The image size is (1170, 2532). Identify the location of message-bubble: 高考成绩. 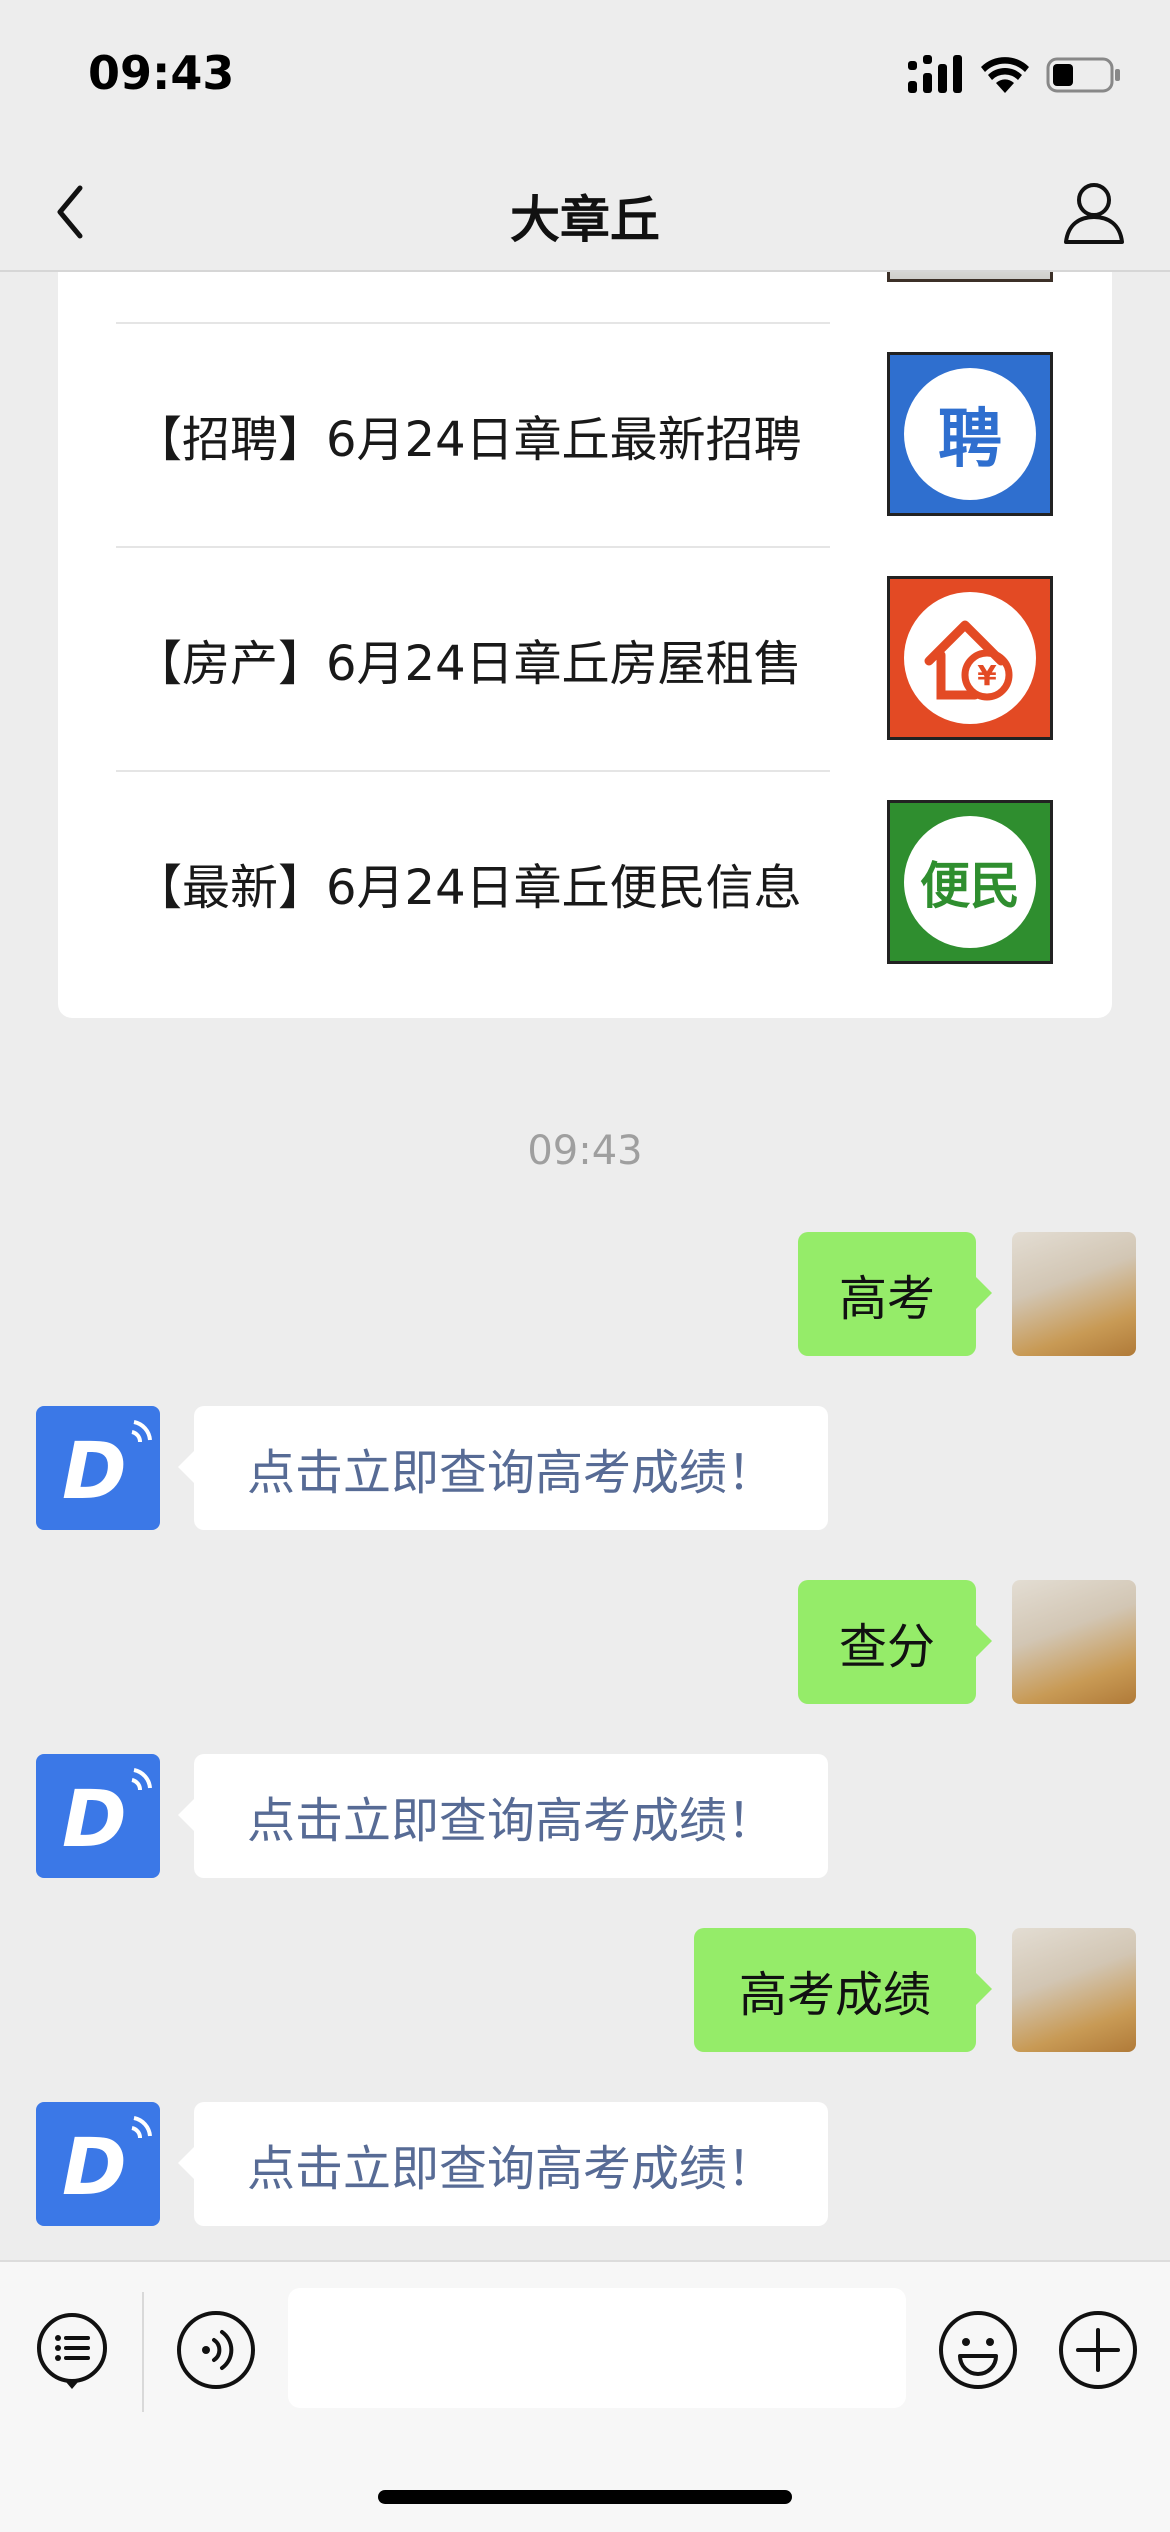
(843, 1990).